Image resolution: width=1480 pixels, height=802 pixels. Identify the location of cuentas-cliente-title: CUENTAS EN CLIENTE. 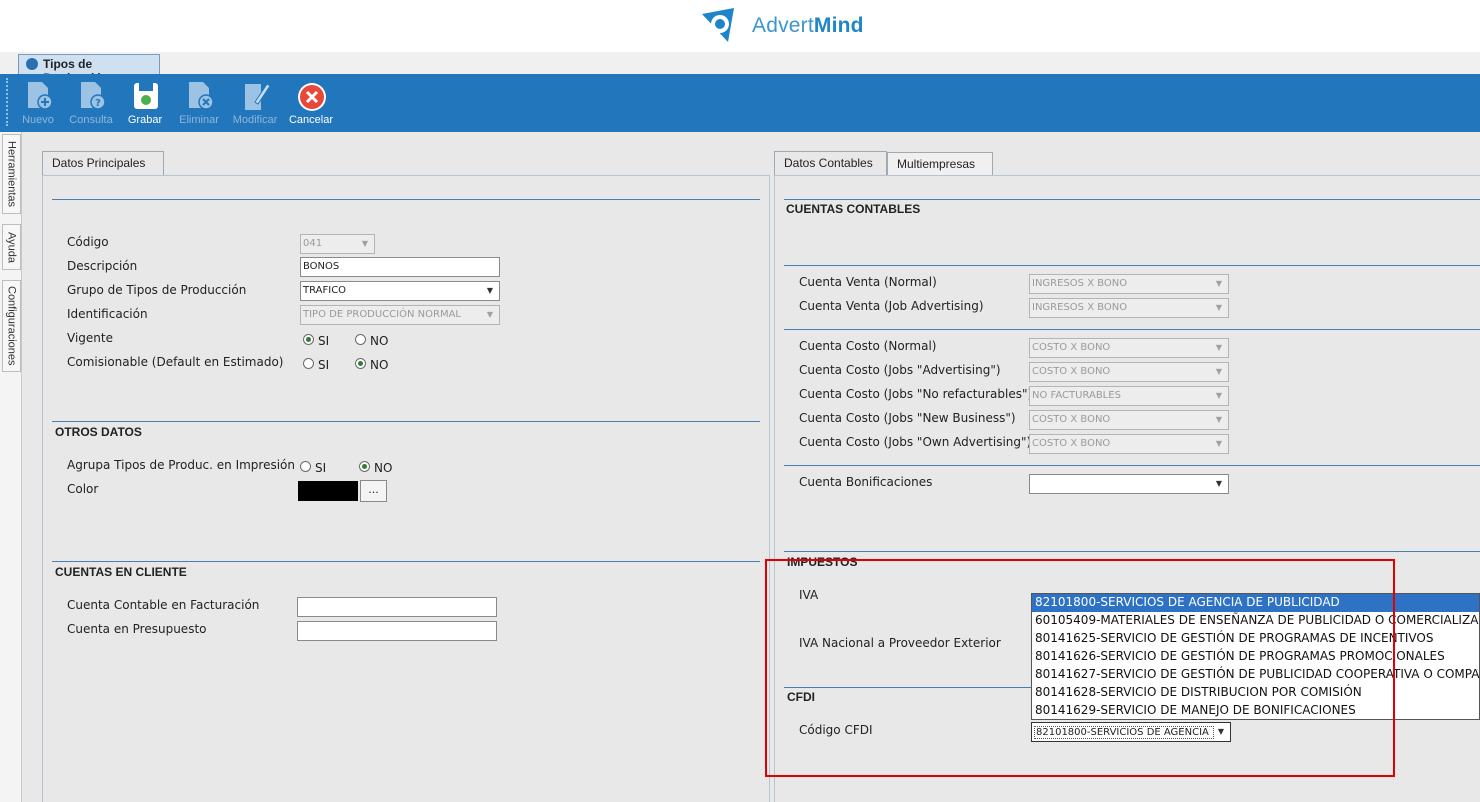
(121, 572).